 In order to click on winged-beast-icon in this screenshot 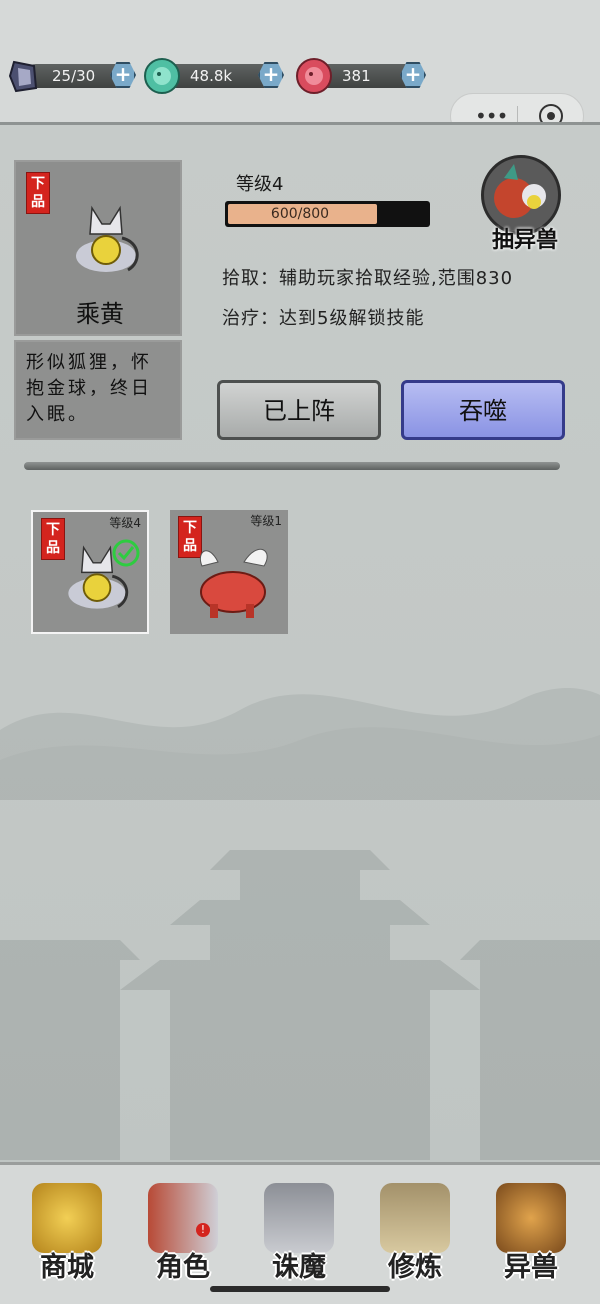, I will do `click(531, 1218)`.